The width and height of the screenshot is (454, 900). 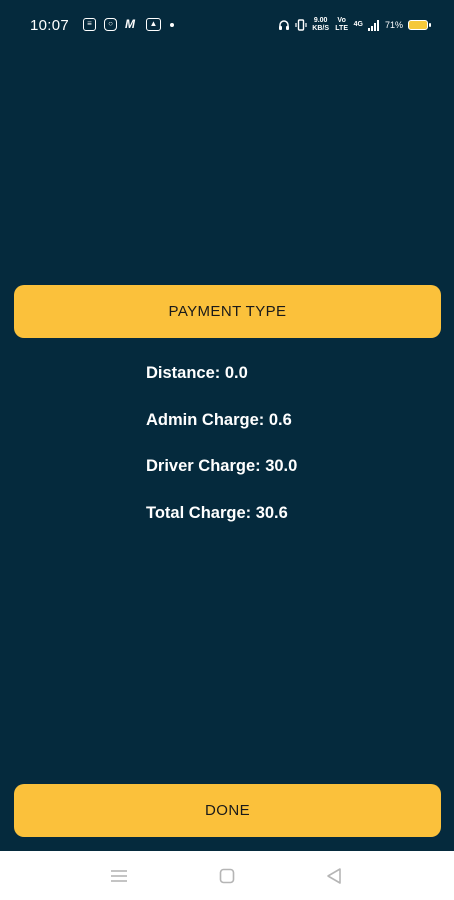 What do you see at coordinates (153, 24) in the screenshot?
I see `gallery-icon: ▲` at bounding box center [153, 24].